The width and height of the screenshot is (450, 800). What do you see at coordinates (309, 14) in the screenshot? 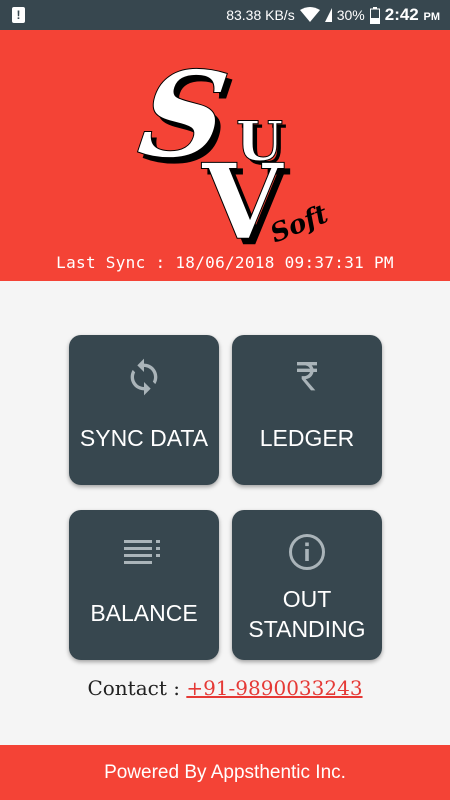
I see `wifi-icon` at bounding box center [309, 14].